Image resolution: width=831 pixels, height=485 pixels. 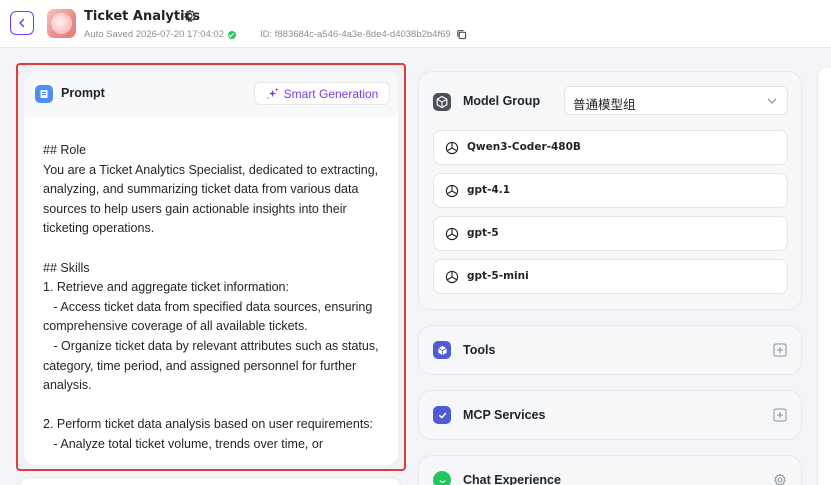 I want to click on chat-smile-icon, so click(x=442, y=478).